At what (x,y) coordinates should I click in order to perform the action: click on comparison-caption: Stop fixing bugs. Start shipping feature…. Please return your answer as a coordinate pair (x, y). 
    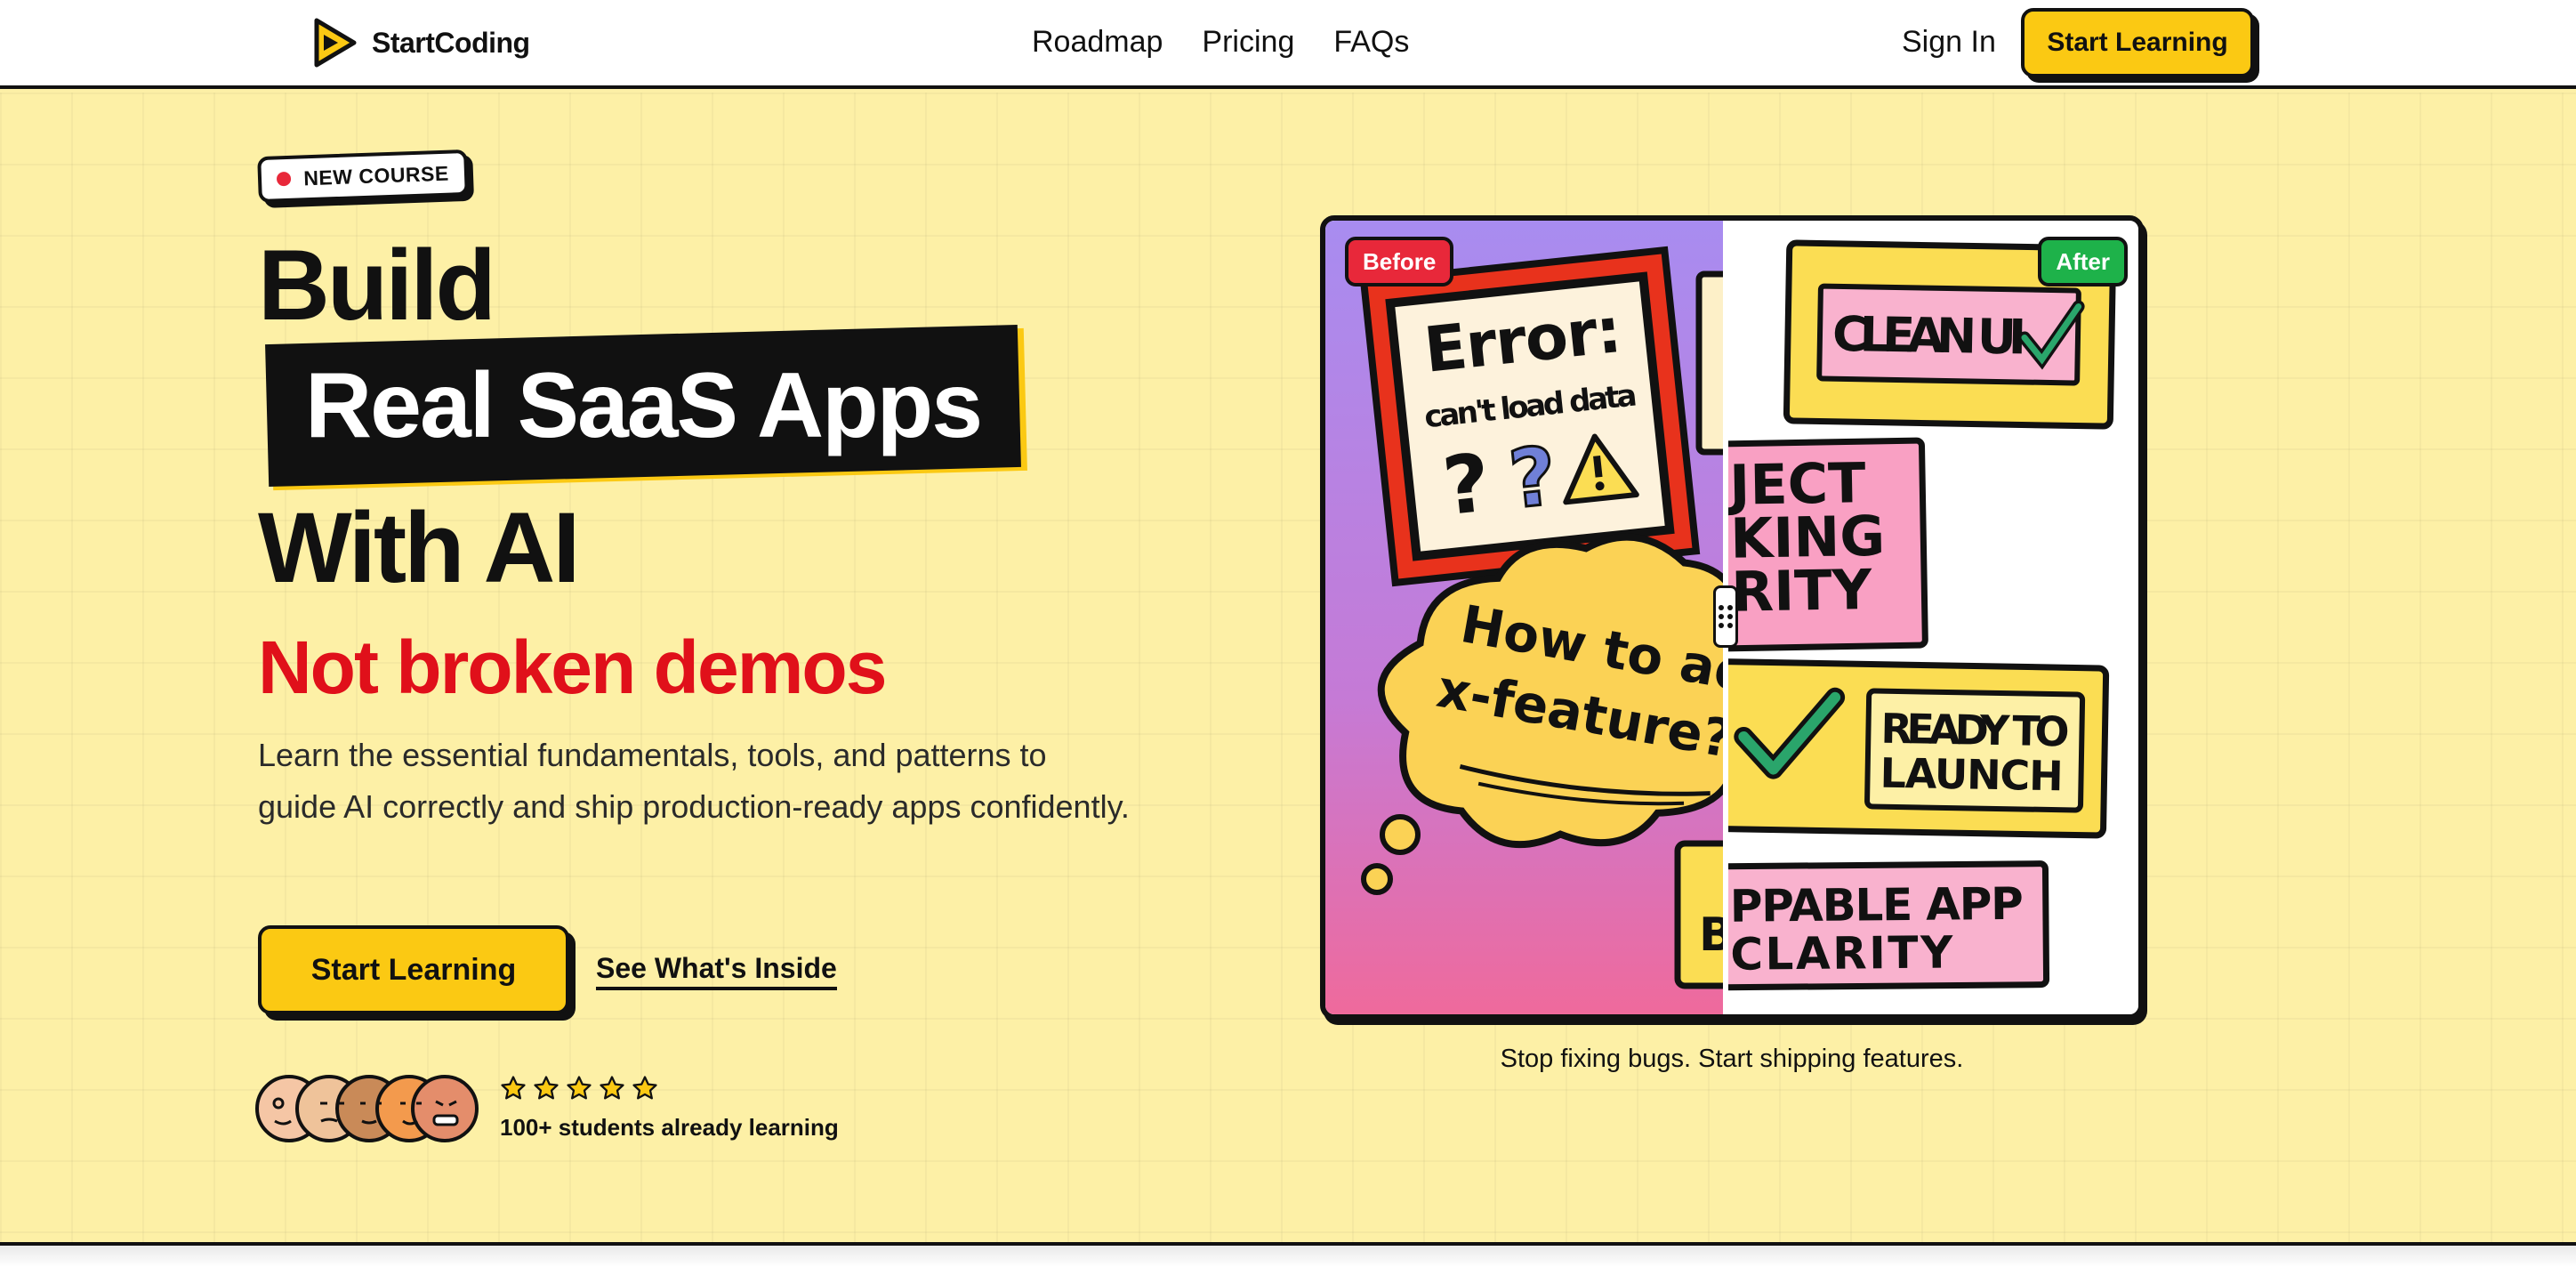
    Looking at the image, I should click on (1732, 1059).